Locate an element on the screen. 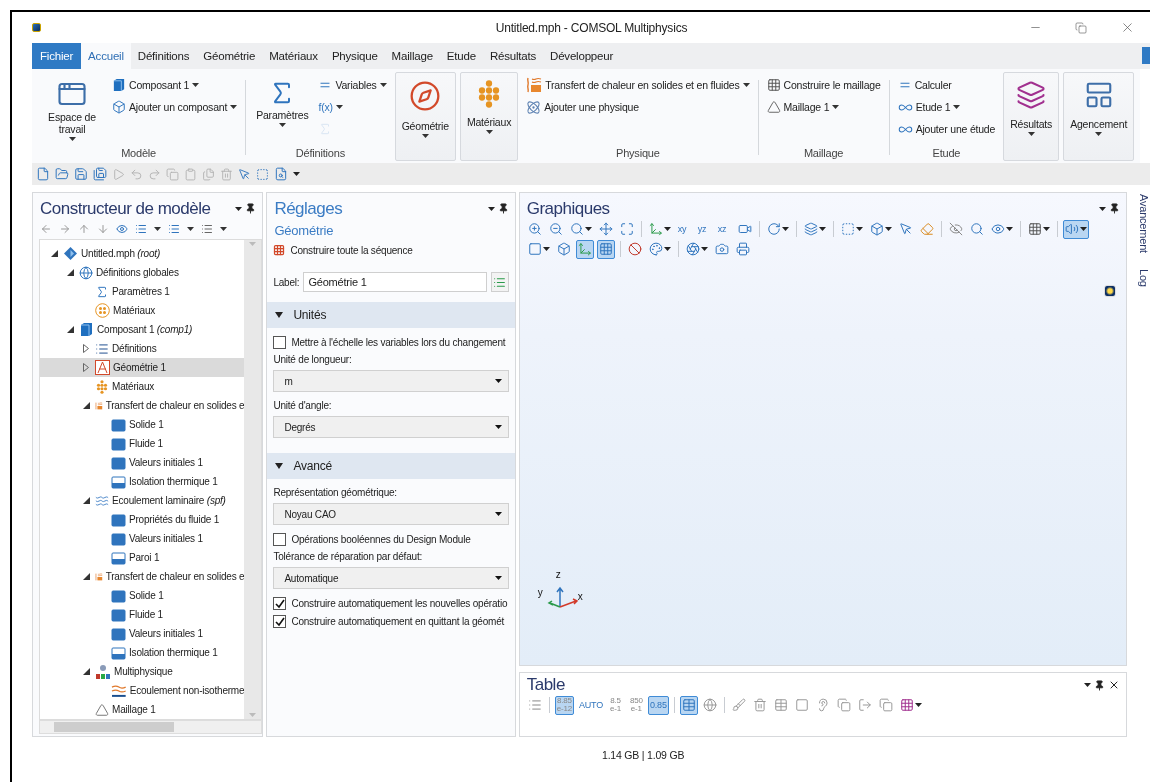  tree-item: Multiphysique is located at coordinates (142, 671).